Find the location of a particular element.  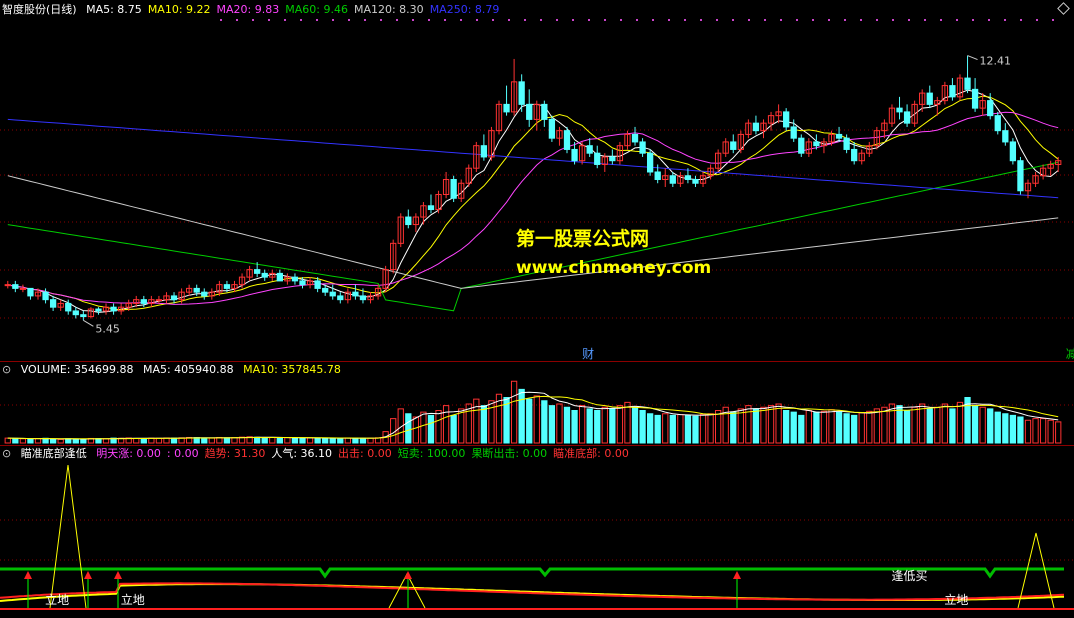

watermark-url: www.chnmoney.com is located at coordinates (614, 268).